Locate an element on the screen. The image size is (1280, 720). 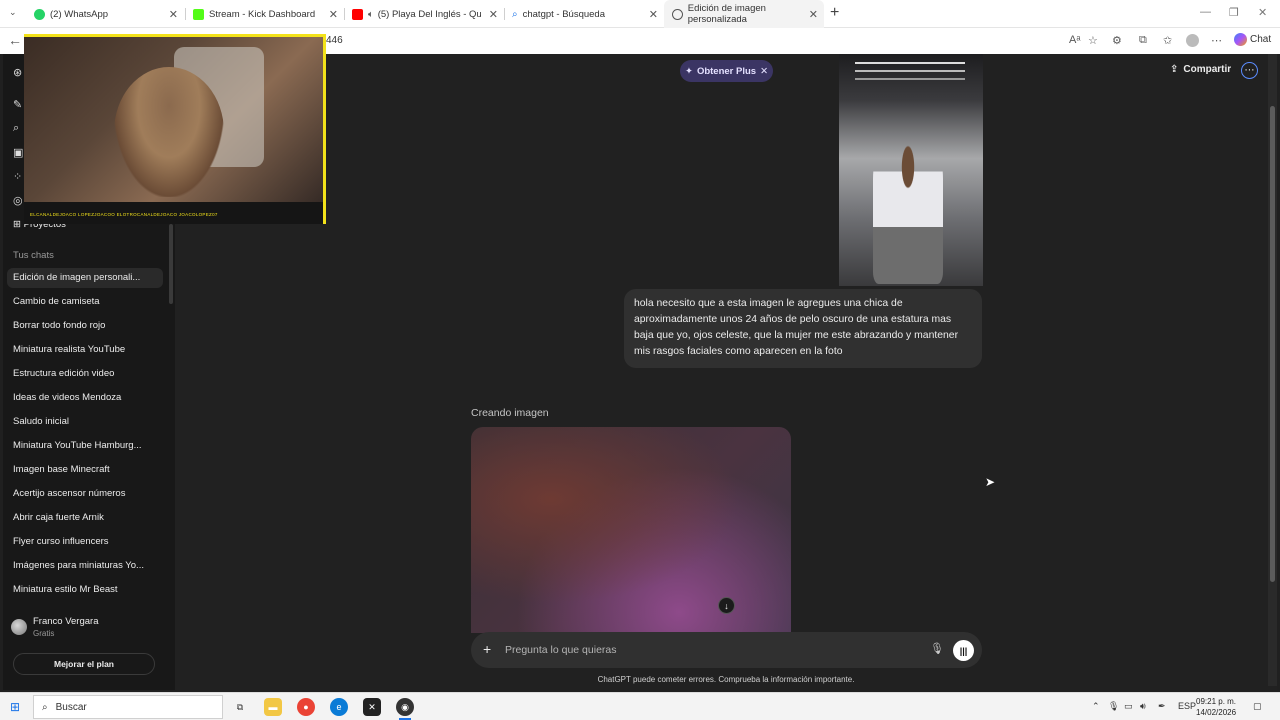
message-composer: + 🎙︎ ||| is located at coordinates (726, 650).